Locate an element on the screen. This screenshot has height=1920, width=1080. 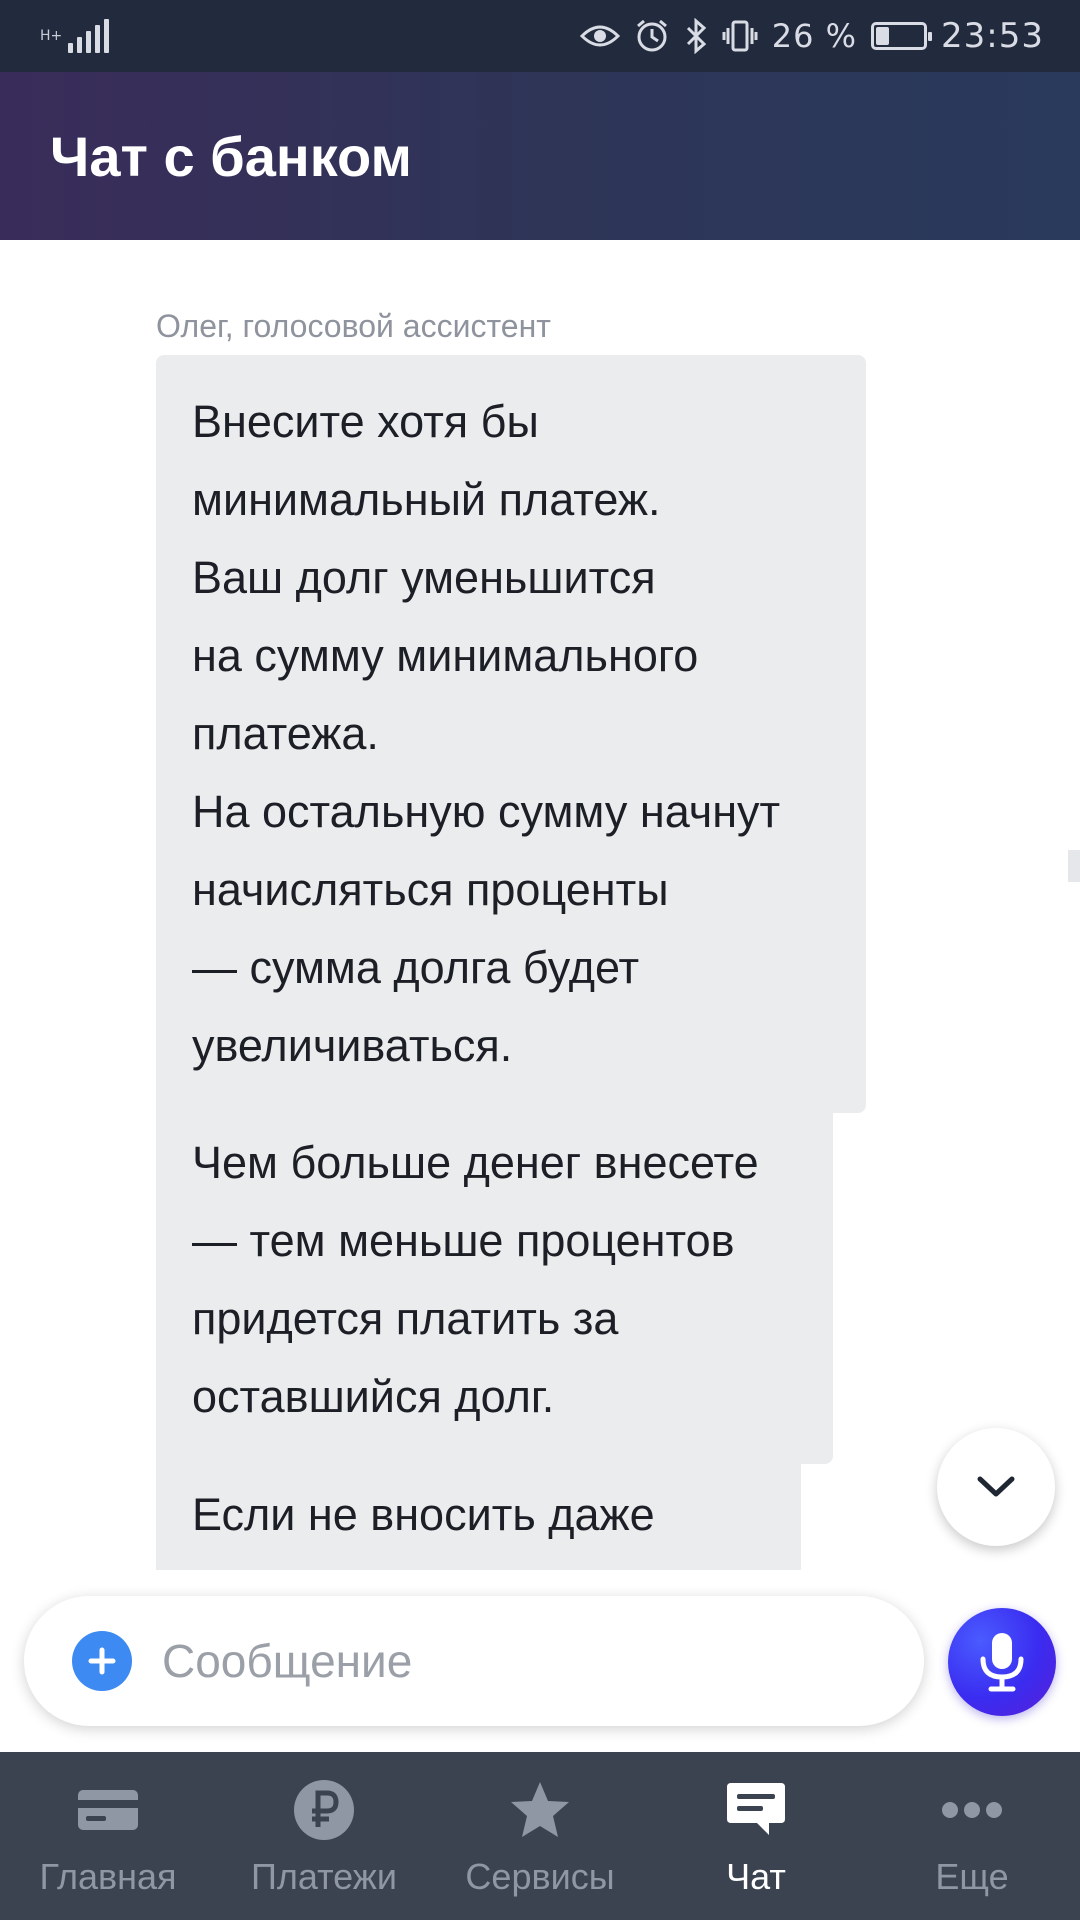
chevron-down-icon is located at coordinates (996, 1486).